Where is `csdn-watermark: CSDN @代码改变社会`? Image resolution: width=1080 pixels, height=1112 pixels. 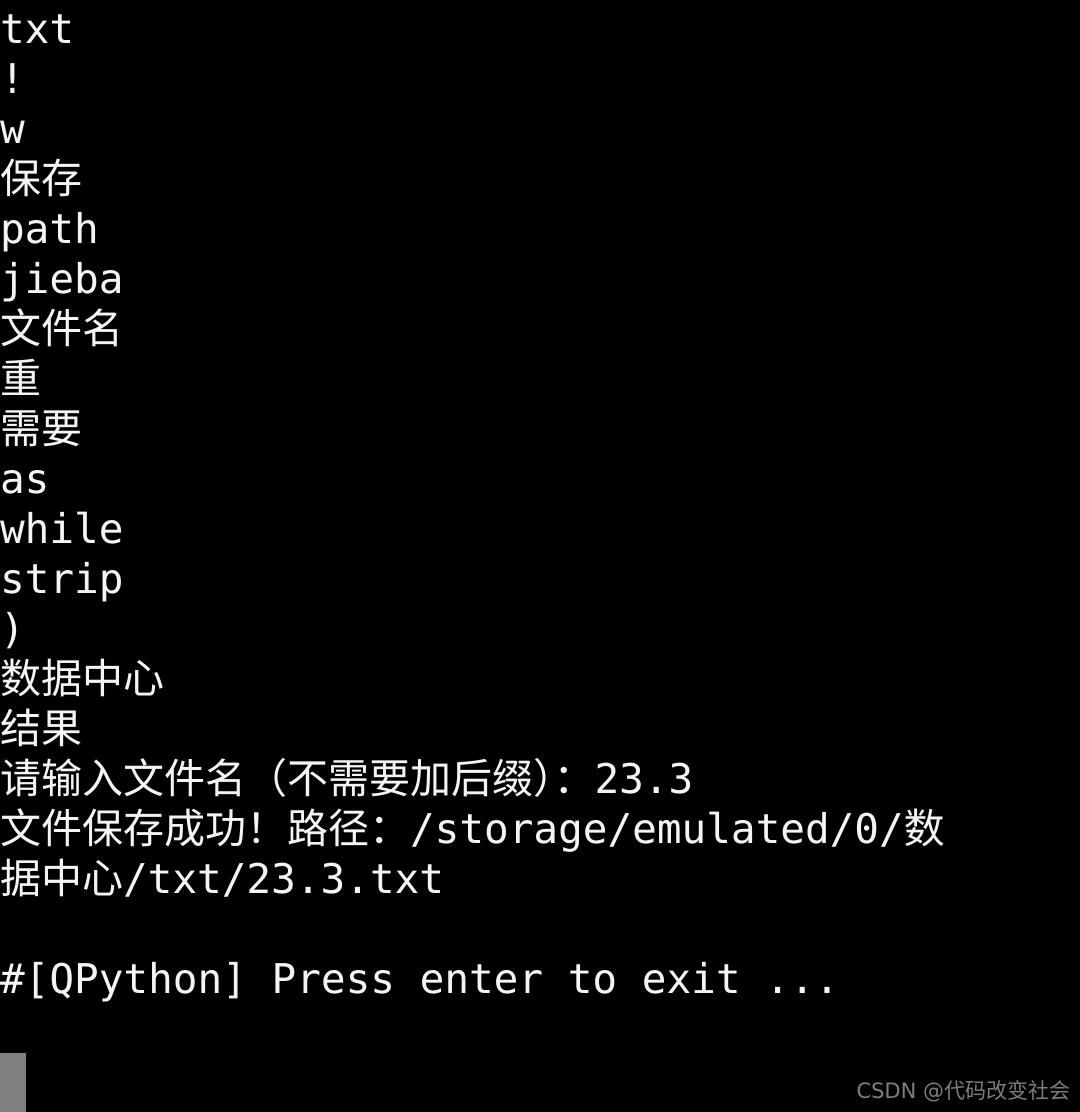 csdn-watermark: CSDN @代码改变社会 is located at coordinates (963, 1091).